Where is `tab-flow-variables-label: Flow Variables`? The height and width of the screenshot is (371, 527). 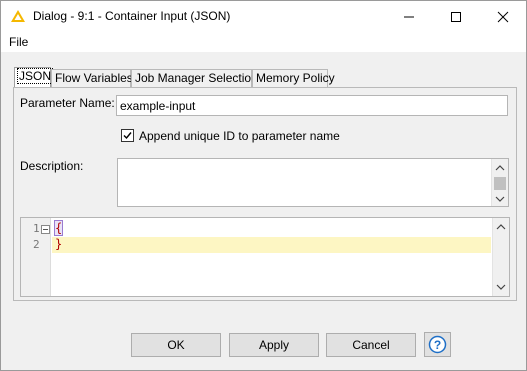 tab-flow-variables-label: Flow Variables is located at coordinates (94, 78).